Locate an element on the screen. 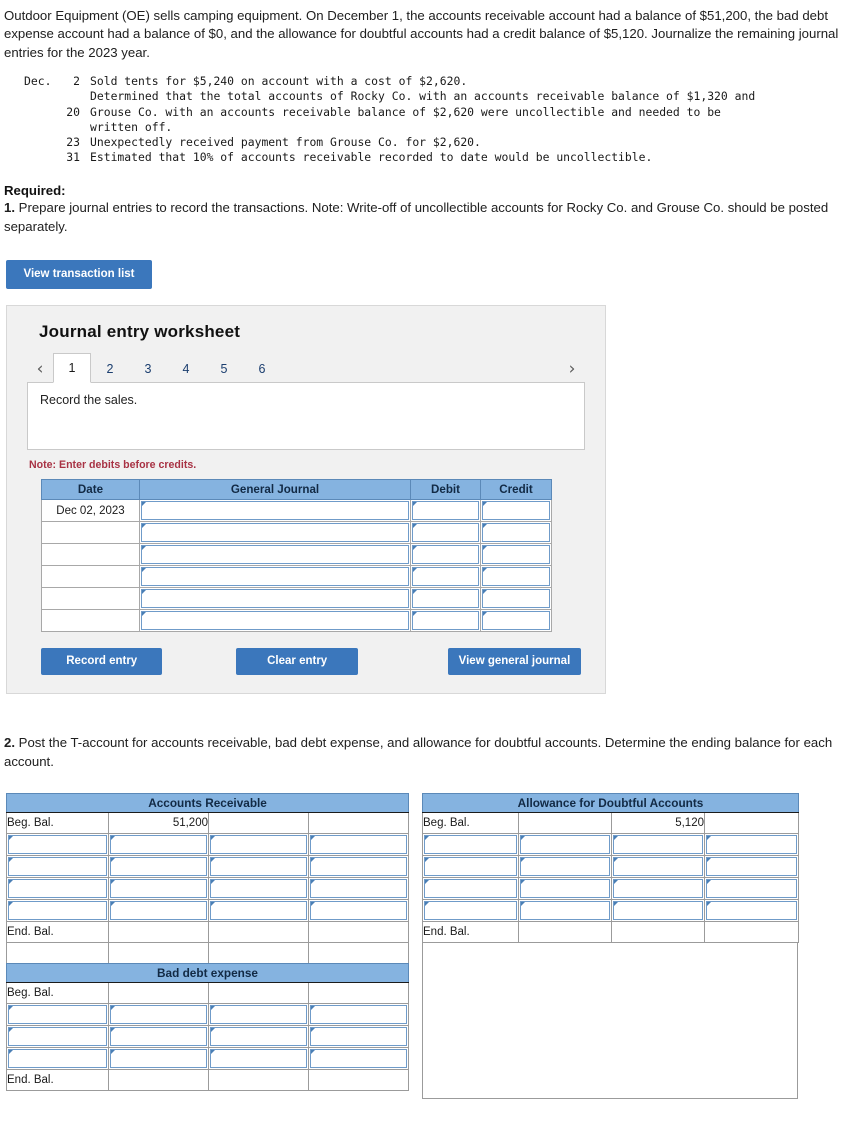 This screenshot has height=1122, width=859. bde-end-bal-credit is located at coordinates (258, 1080).